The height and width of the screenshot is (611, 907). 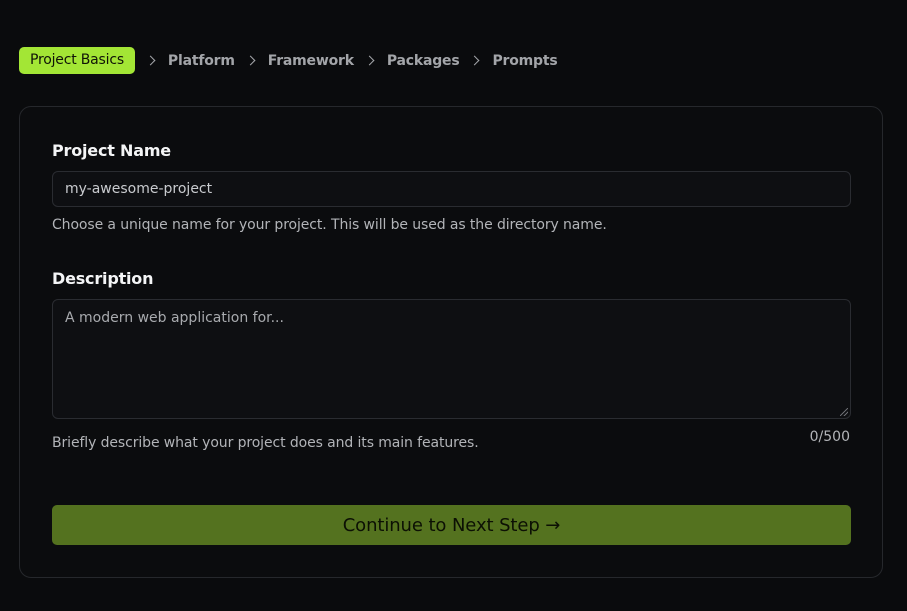 What do you see at coordinates (844, 412) in the screenshot?
I see `resize-handle-icon` at bounding box center [844, 412].